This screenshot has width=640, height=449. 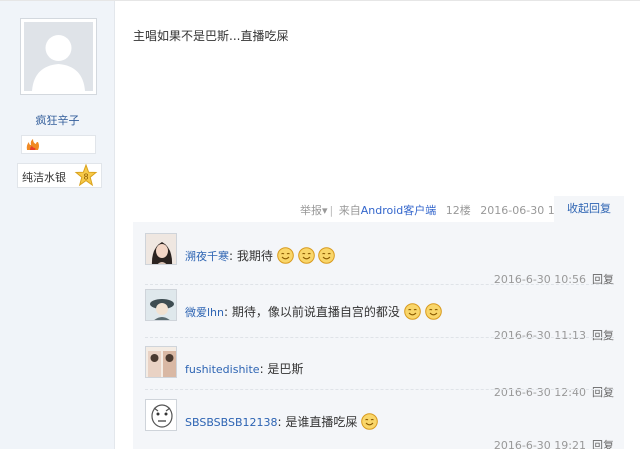 I want to click on level-star-icon: 8, so click(x=86, y=175).